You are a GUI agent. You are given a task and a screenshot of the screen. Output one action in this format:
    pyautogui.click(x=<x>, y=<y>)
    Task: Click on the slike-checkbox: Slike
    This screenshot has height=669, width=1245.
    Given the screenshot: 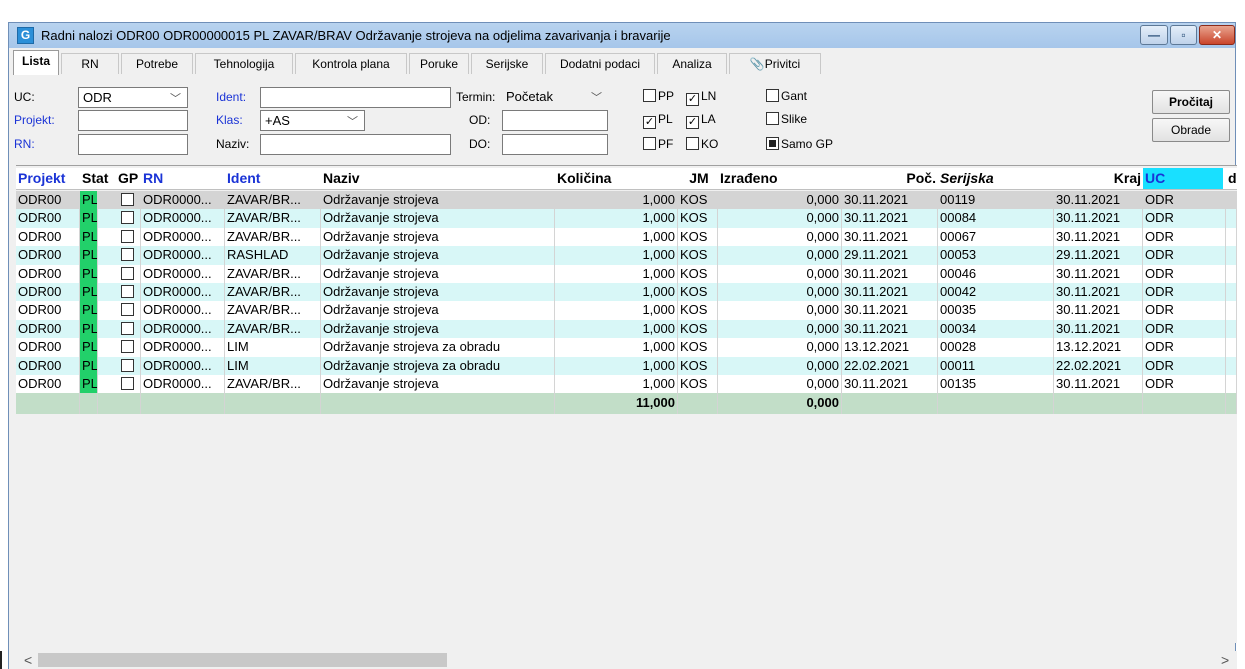 What is the action you would take?
    pyautogui.click(x=786, y=120)
    